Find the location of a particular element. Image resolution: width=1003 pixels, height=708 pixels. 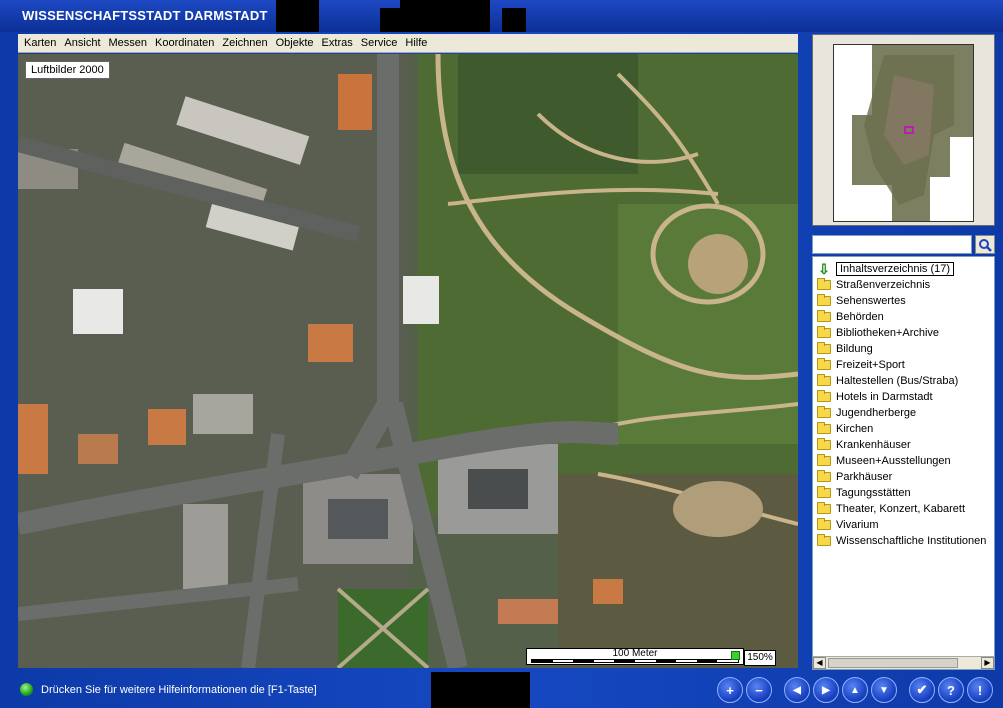

green-arrow-down-icon: ⇩ is located at coordinates (824, 268).